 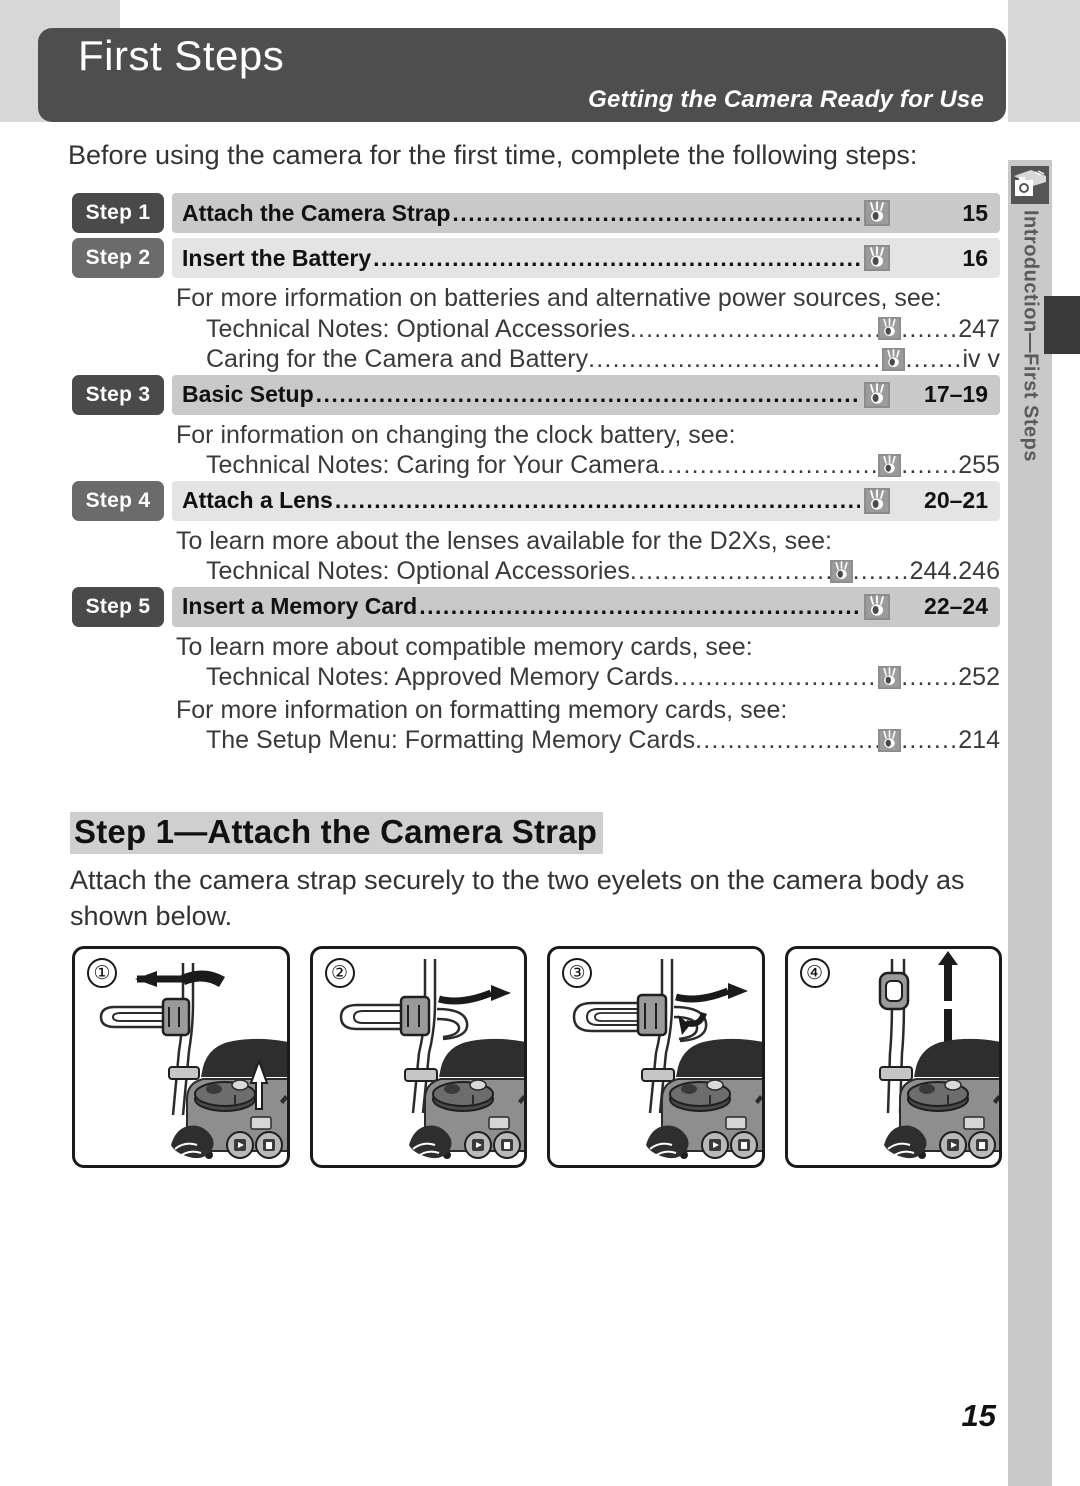 I want to click on step-page-number: 20–21, so click(x=956, y=500).